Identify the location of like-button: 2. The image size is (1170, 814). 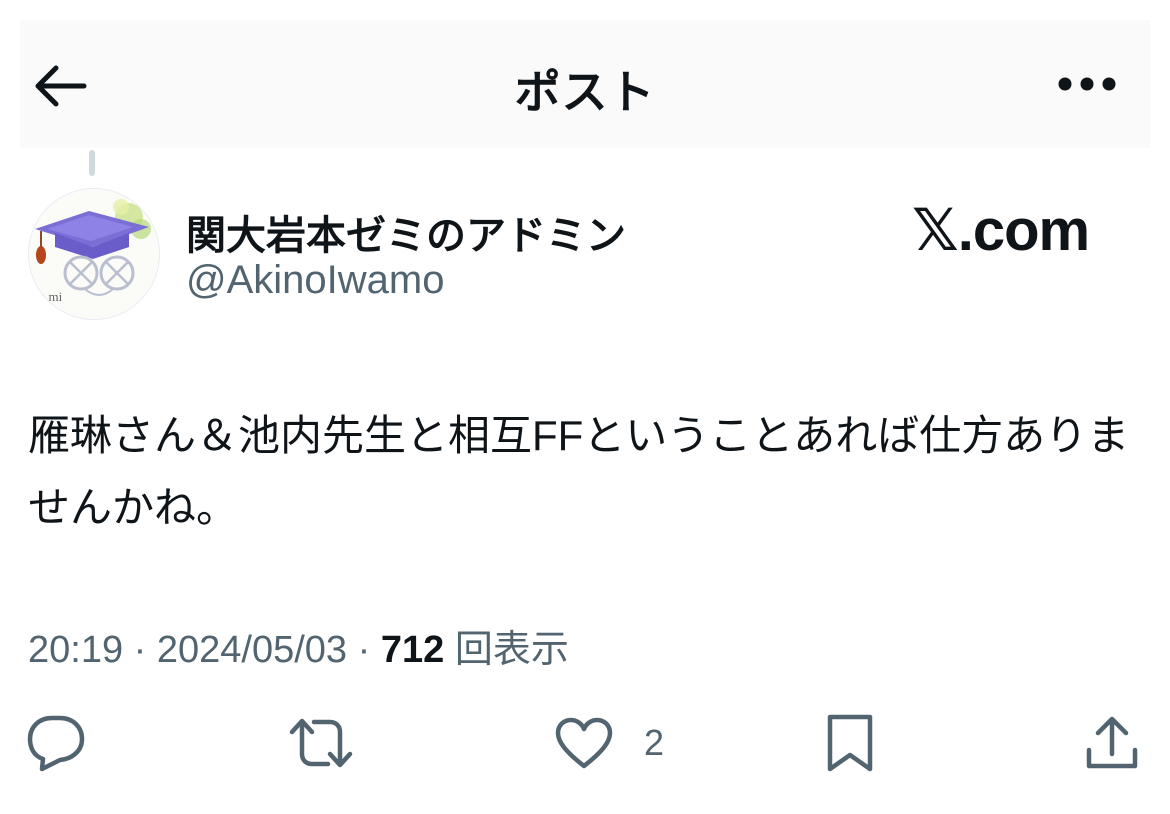
(609, 743).